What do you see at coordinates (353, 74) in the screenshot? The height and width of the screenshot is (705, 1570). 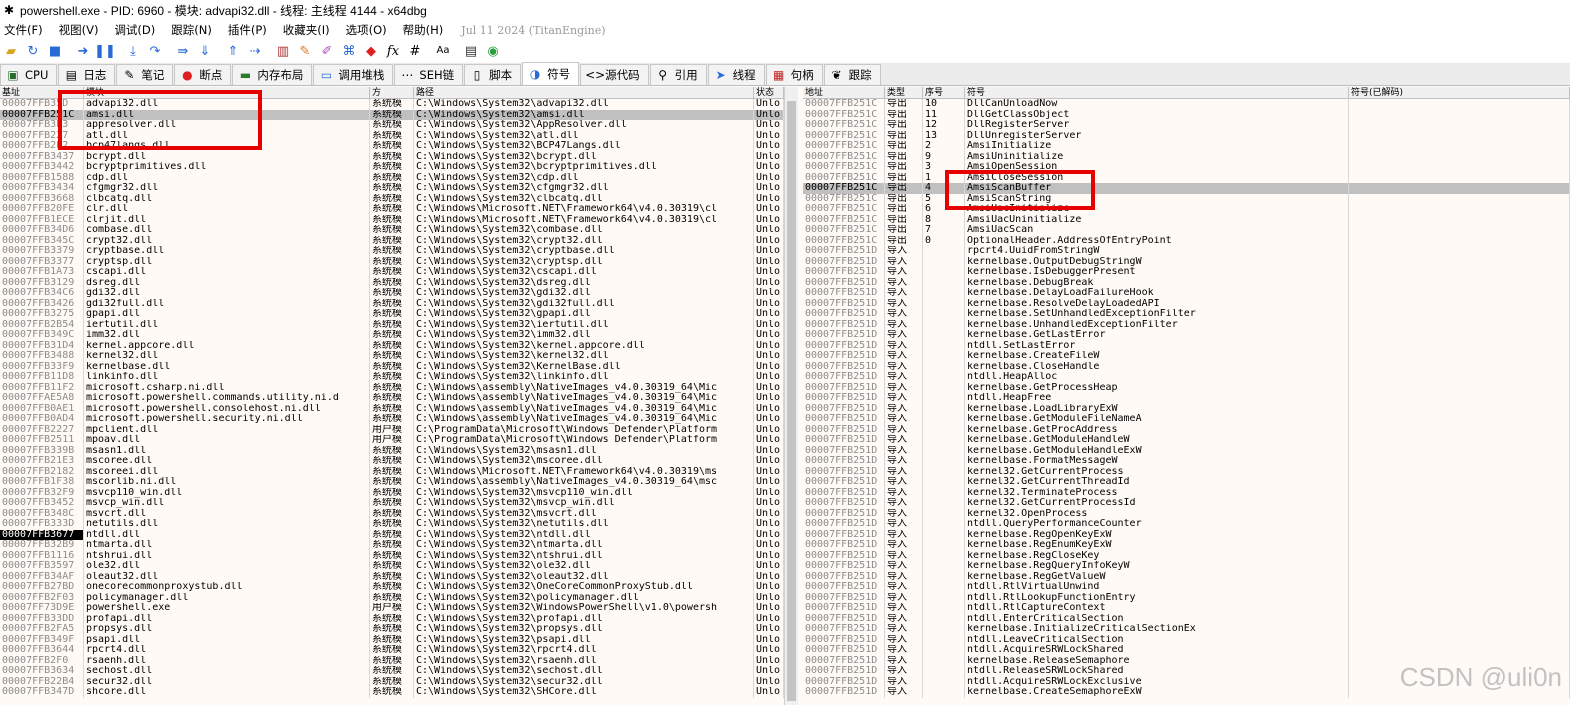 I see `tab-call-stack: ▭ 调用堆栈` at bounding box center [353, 74].